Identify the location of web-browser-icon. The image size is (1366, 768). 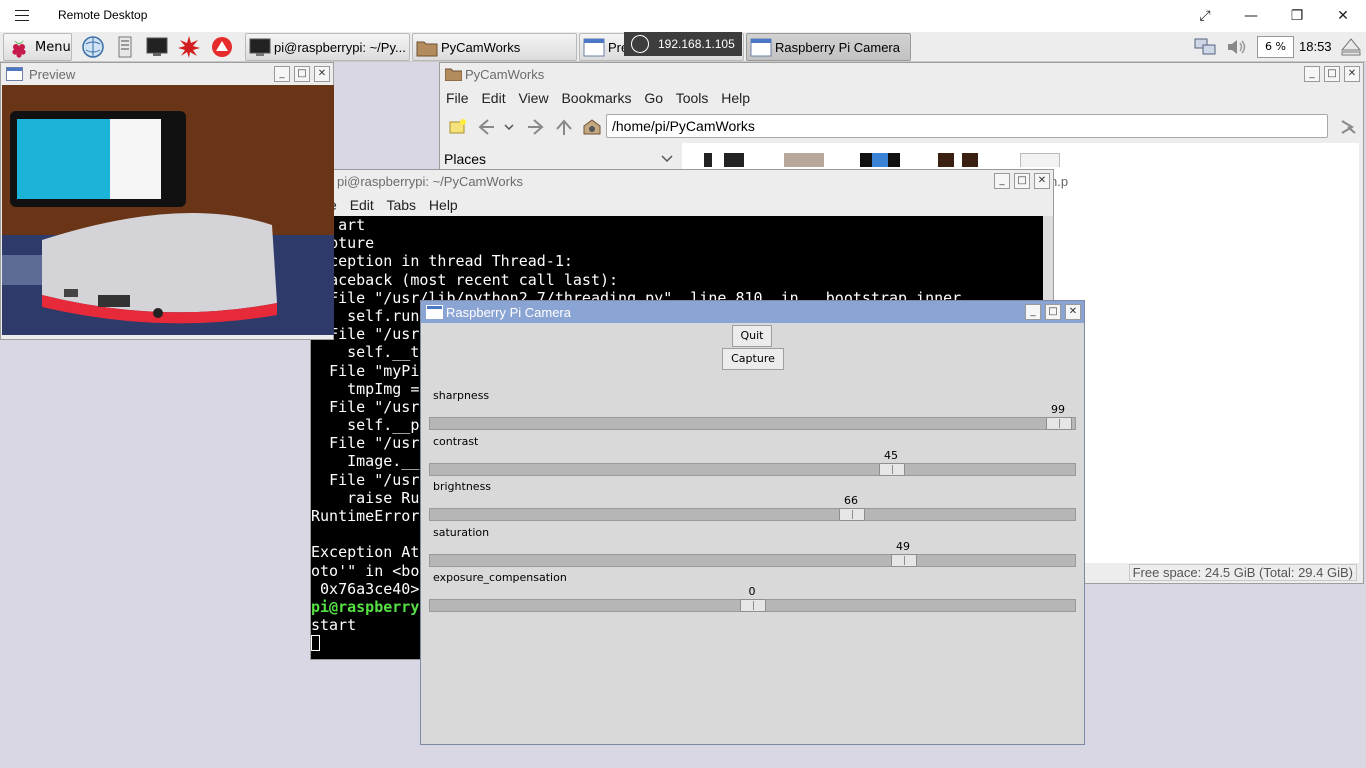
(93, 47).